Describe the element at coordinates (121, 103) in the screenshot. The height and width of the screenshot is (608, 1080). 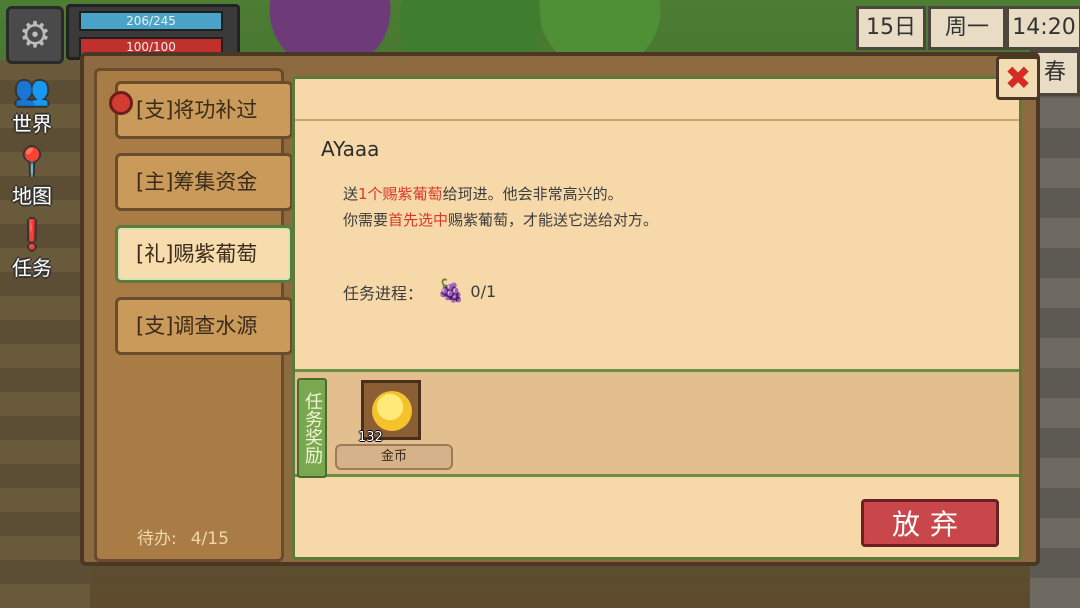
I see `notification-dot` at that location.